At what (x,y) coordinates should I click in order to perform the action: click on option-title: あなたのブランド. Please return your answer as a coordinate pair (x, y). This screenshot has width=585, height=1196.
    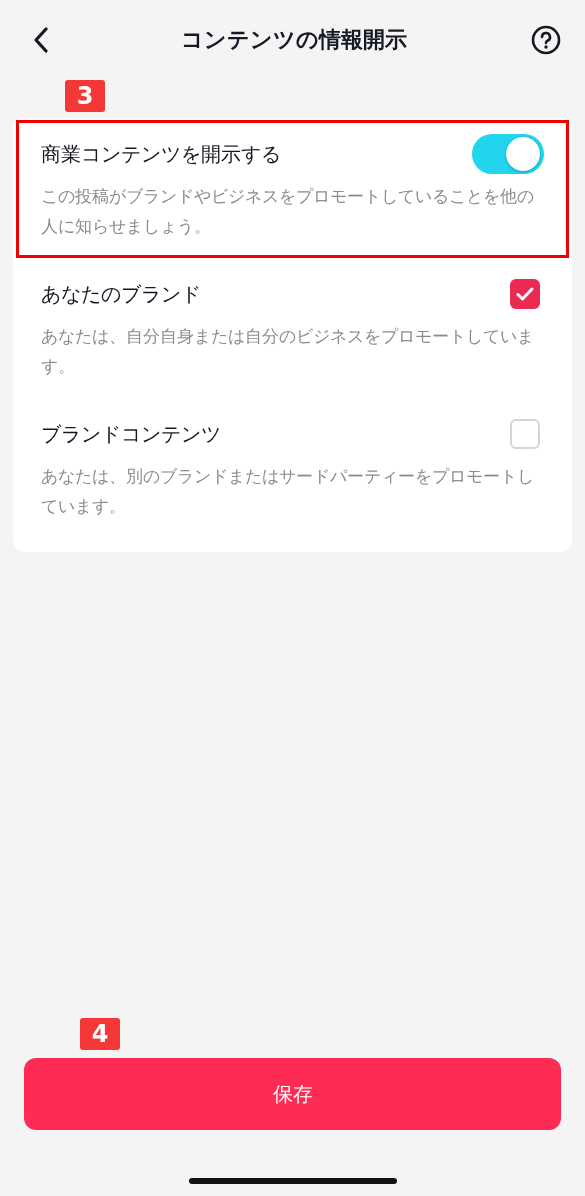
    Looking at the image, I should click on (121, 294).